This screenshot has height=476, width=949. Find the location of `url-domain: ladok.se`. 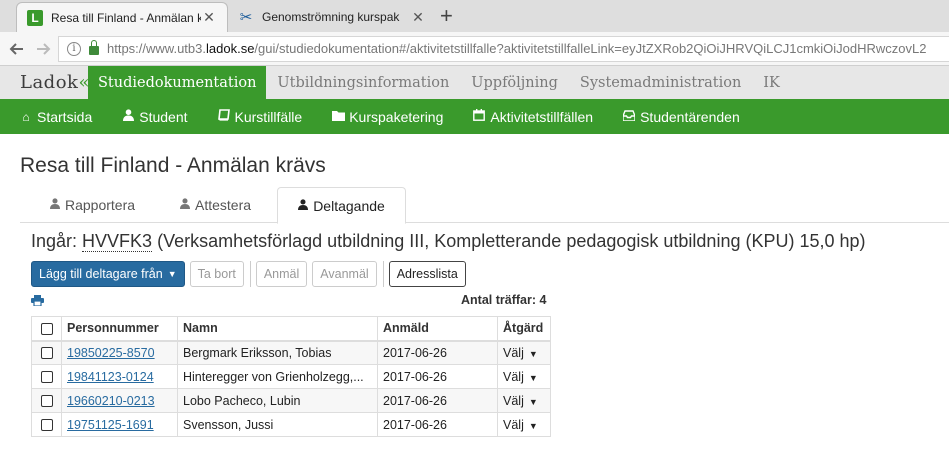

url-domain: ladok.se is located at coordinates (230, 48).